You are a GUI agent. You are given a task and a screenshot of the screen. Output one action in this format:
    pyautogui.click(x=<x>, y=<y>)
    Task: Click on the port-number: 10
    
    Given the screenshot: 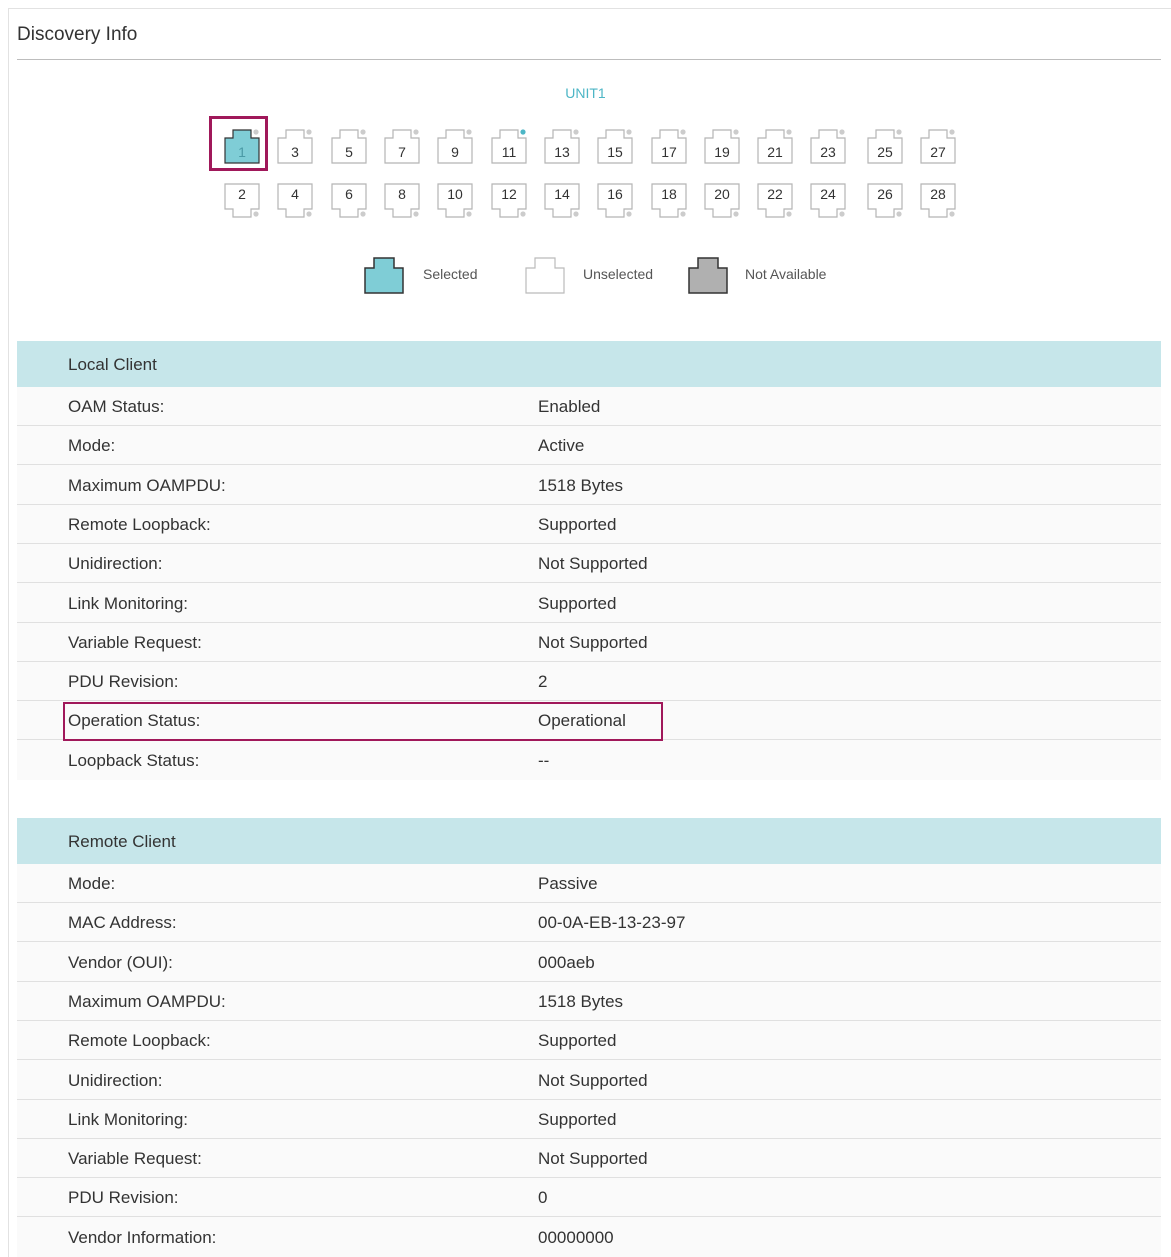 What is the action you would take?
    pyautogui.click(x=455, y=194)
    